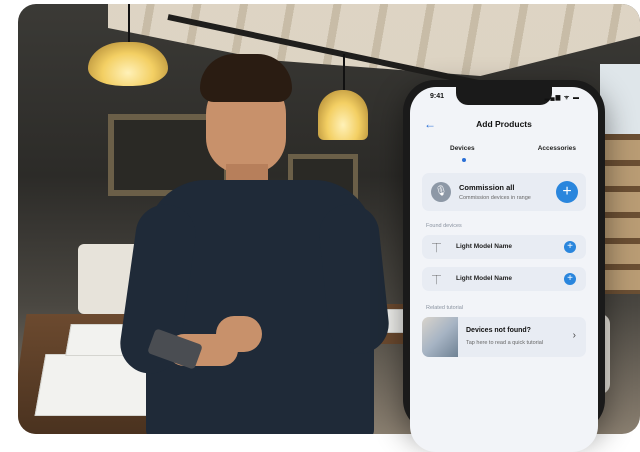  I want to click on commission-title: Commission all, so click(487, 187).